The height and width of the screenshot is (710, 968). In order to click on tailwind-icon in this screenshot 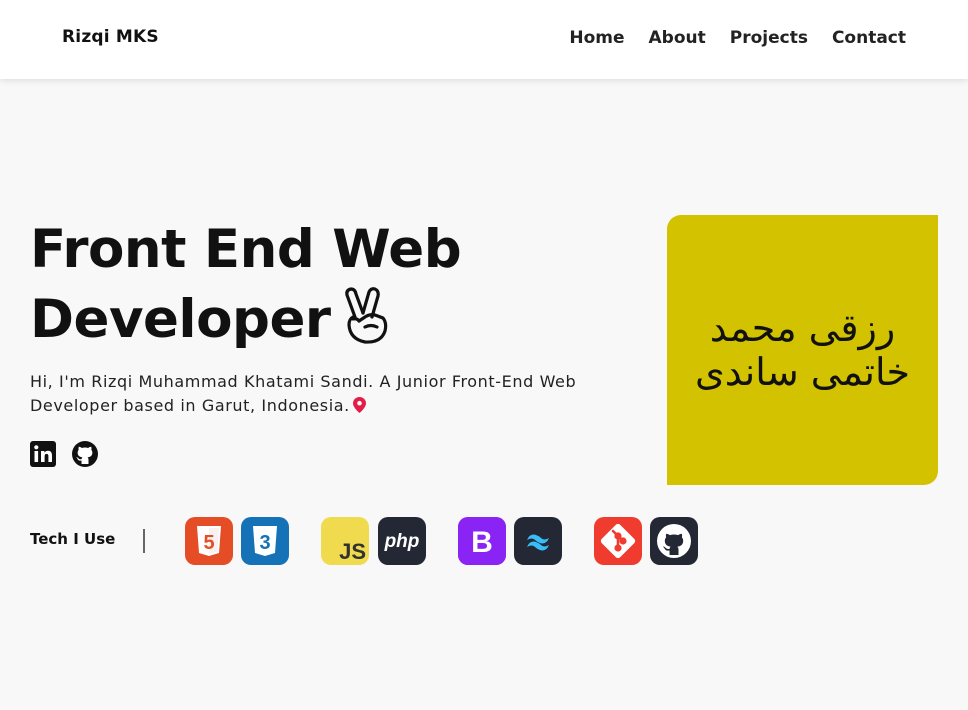, I will do `click(538, 541)`.